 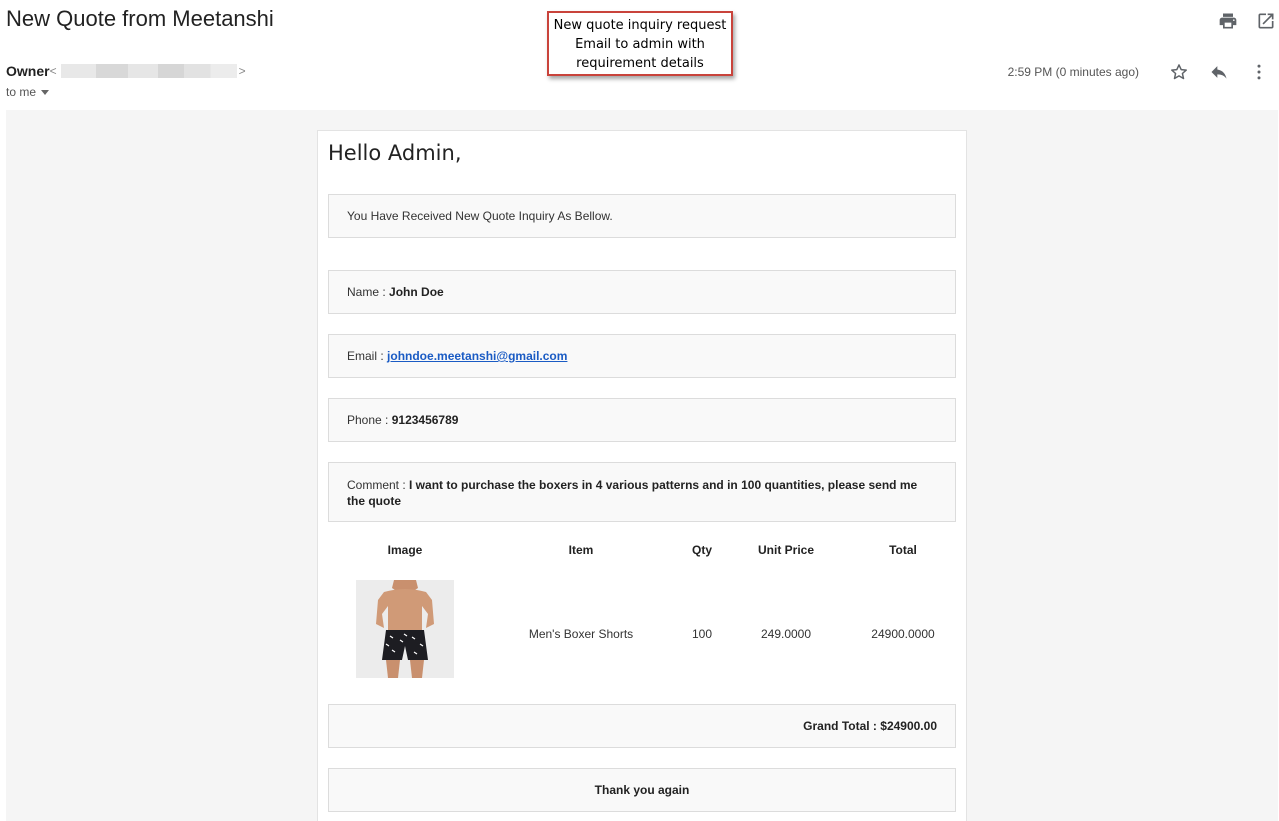 What do you see at coordinates (425, 420) in the screenshot?
I see `phone-value: 9123456789` at bounding box center [425, 420].